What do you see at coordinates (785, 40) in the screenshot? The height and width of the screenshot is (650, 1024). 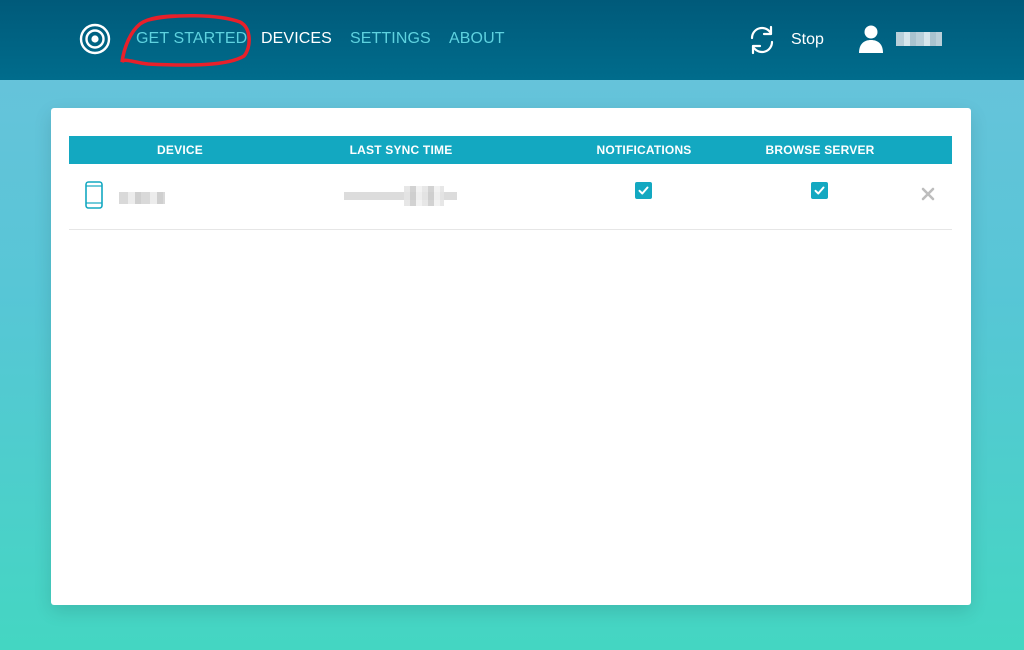 I see `sync-stop-button: Stop` at bounding box center [785, 40].